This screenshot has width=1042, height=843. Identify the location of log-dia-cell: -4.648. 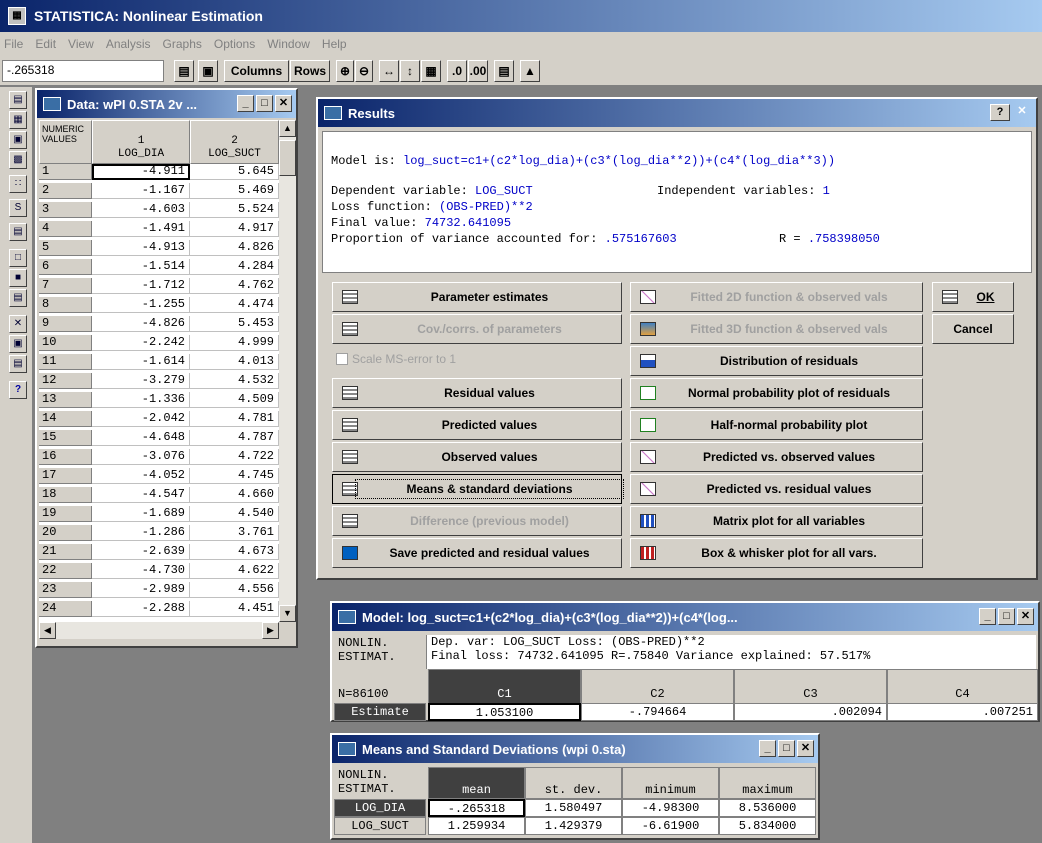
(141, 438).